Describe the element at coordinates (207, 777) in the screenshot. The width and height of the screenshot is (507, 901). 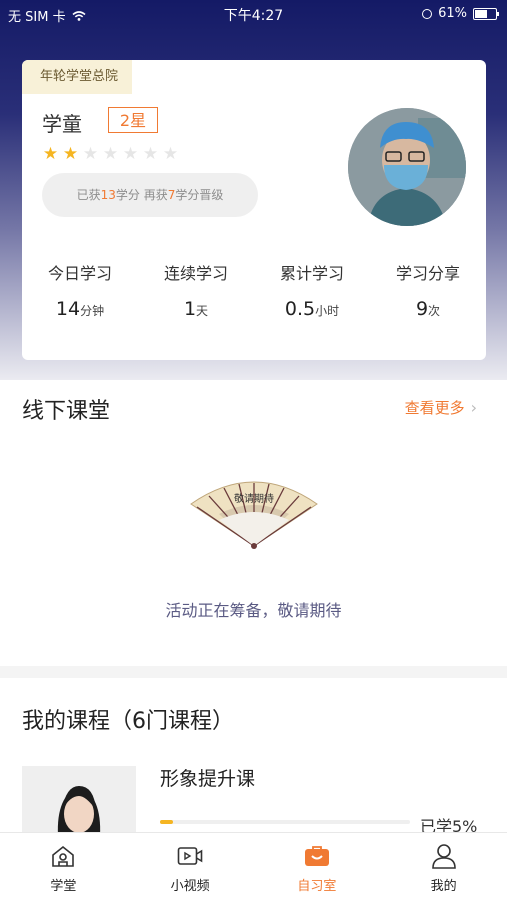
I see `course-name: 形象提升课` at that location.